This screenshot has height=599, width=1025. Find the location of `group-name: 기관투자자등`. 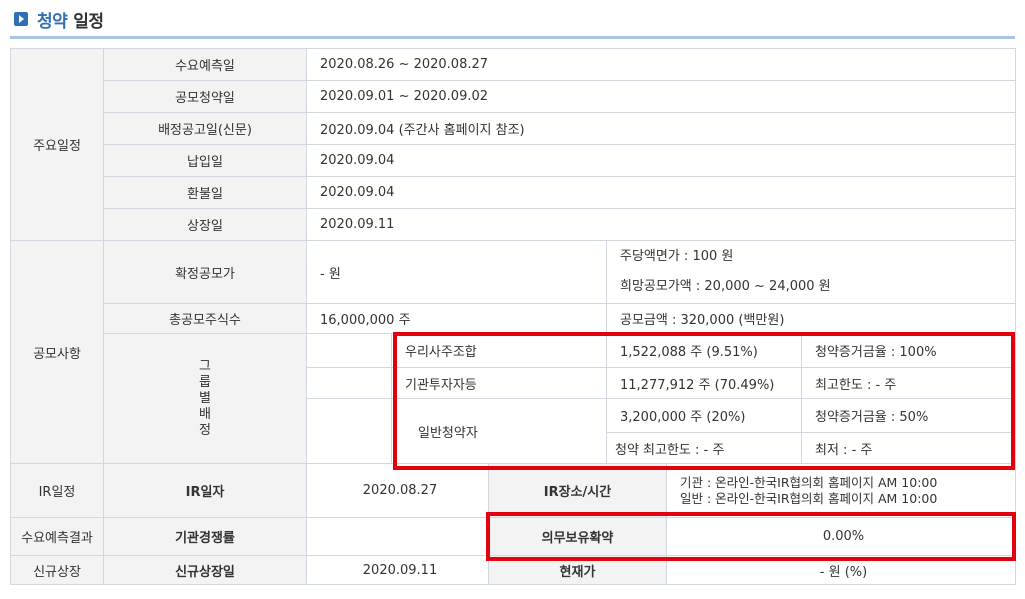

group-name: 기관투자자등 is located at coordinates (499, 383).